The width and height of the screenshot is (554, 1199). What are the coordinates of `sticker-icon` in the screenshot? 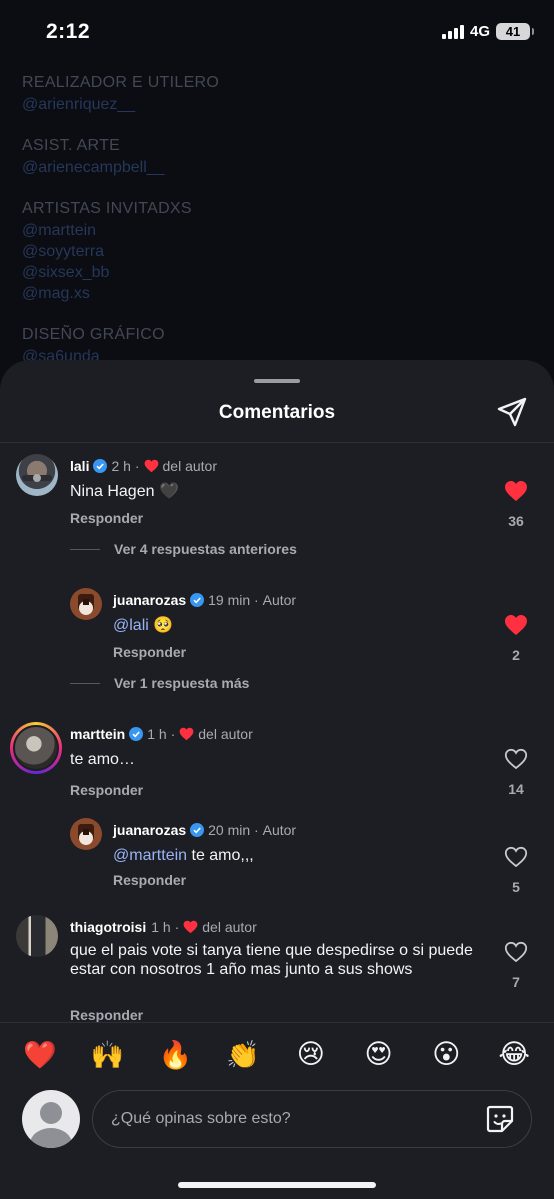 It's located at (500, 1119).